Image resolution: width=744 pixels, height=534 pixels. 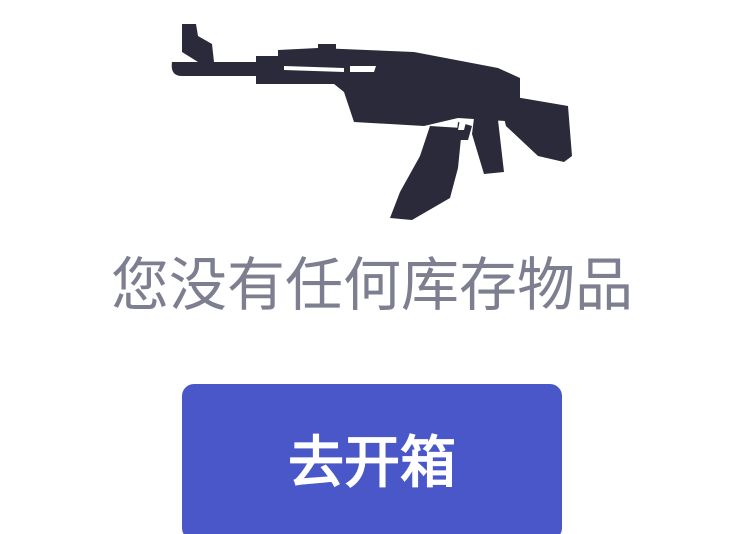 What do you see at coordinates (371, 285) in the screenshot?
I see `empty-inventory-message: 您没有任何库存物品` at bounding box center [371, 285].